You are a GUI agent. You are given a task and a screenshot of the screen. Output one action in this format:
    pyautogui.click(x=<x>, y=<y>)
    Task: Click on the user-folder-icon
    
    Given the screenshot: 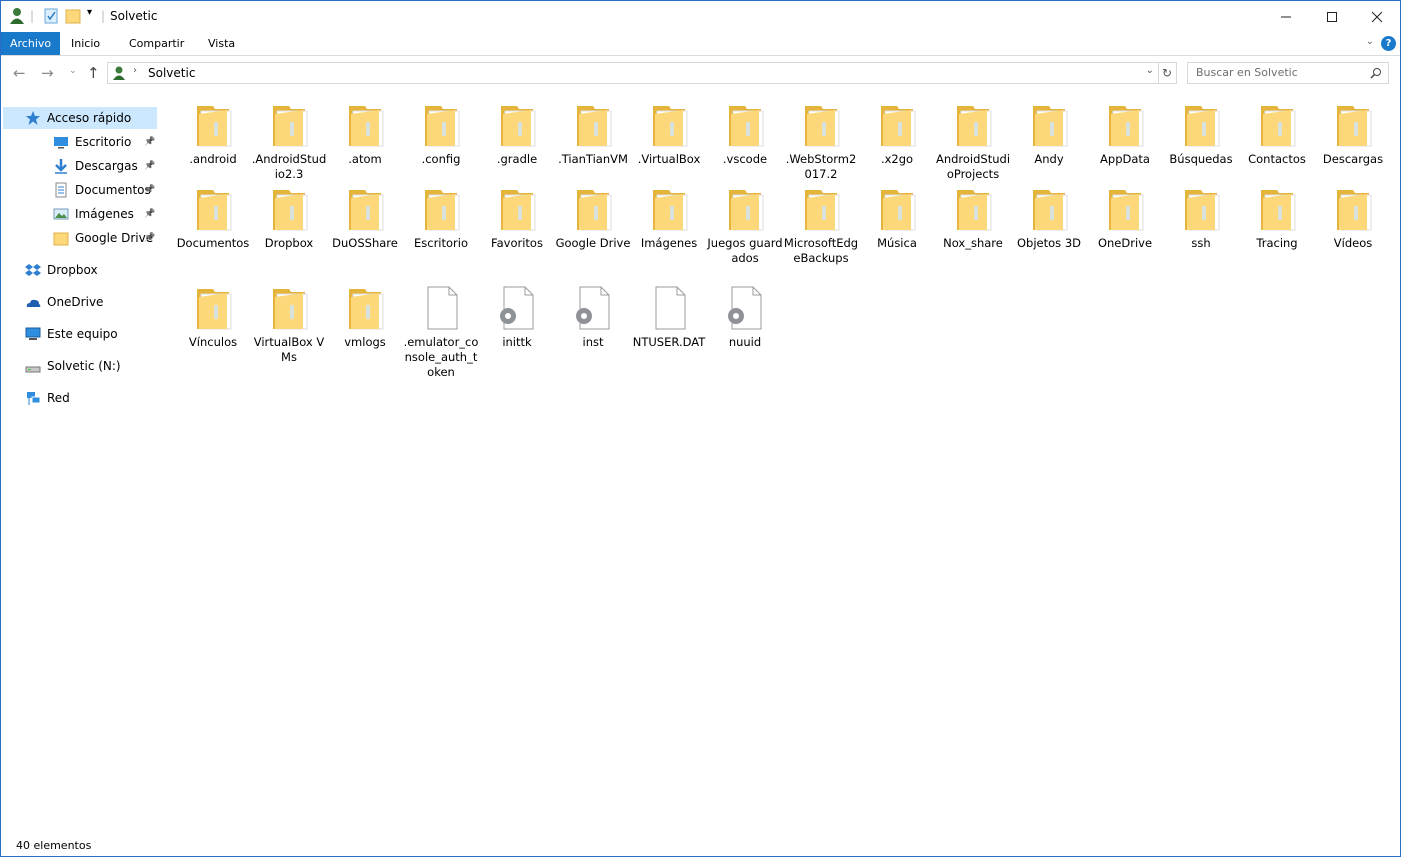 What is the action you would take?
    pyautogui.click(x=17, y=16)
    